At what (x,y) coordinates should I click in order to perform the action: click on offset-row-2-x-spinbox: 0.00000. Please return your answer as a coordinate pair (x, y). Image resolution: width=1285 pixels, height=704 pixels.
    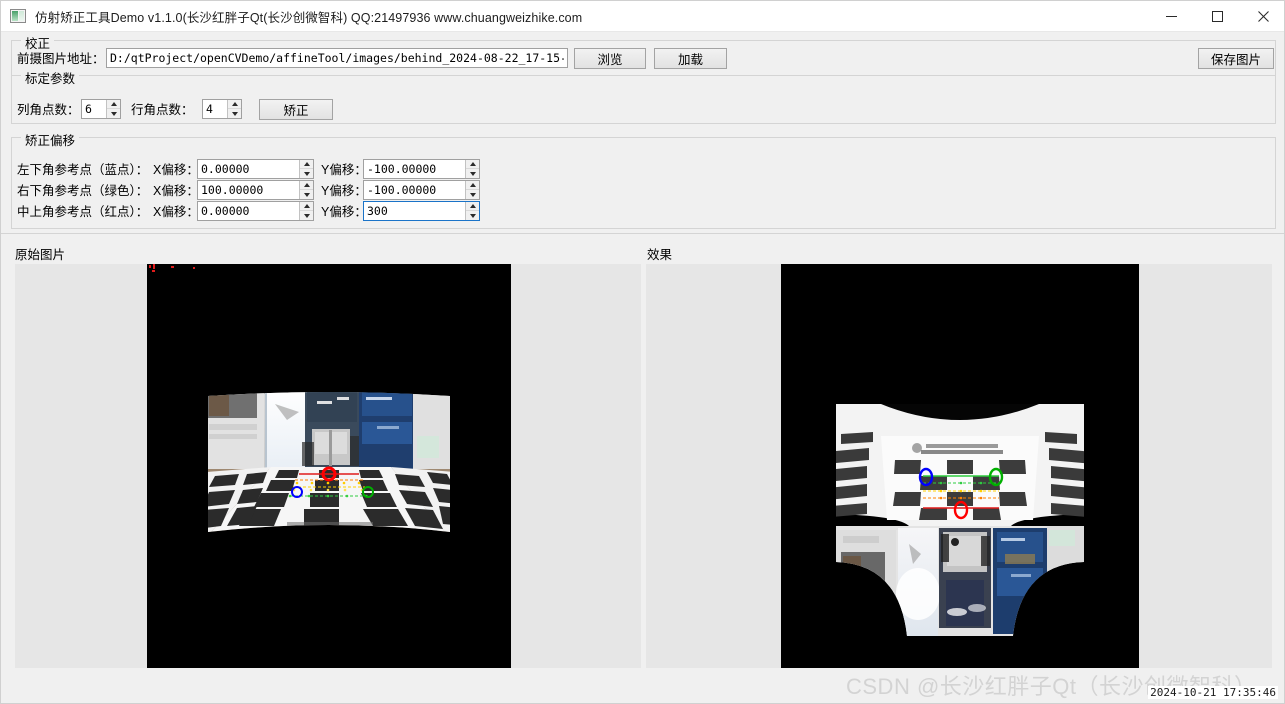
    Looking at the image, I should click on (255, 211).